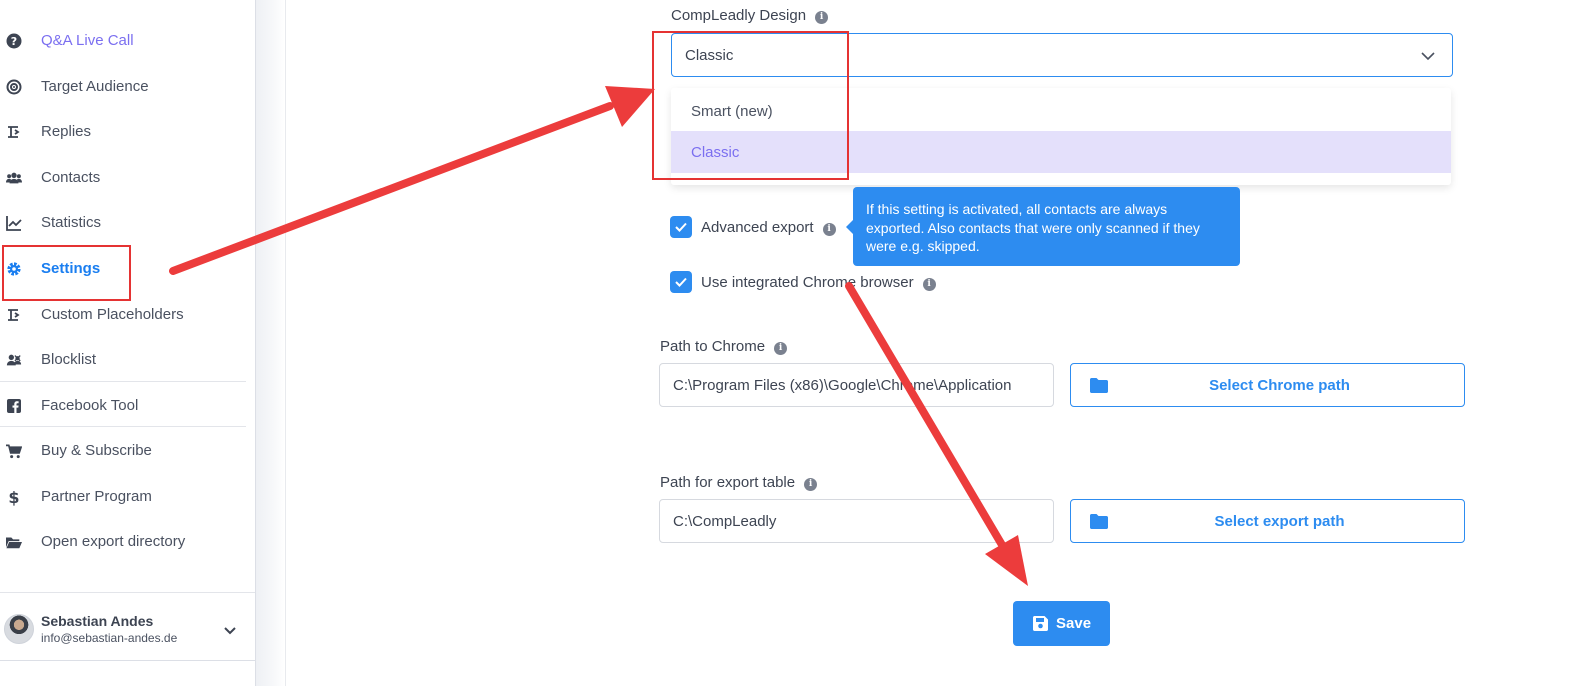  I want to click on chart-line-icon, so click(14, 223).